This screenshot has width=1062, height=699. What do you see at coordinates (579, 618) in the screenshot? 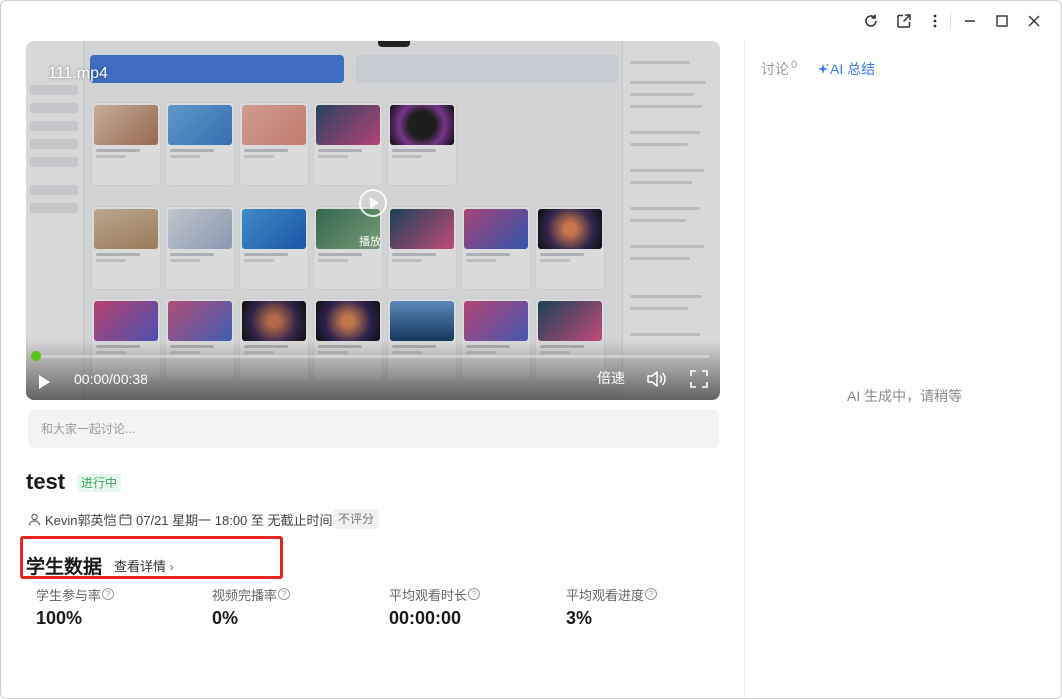
I see `stat-value: 3%` at bounding box center [579, 618].